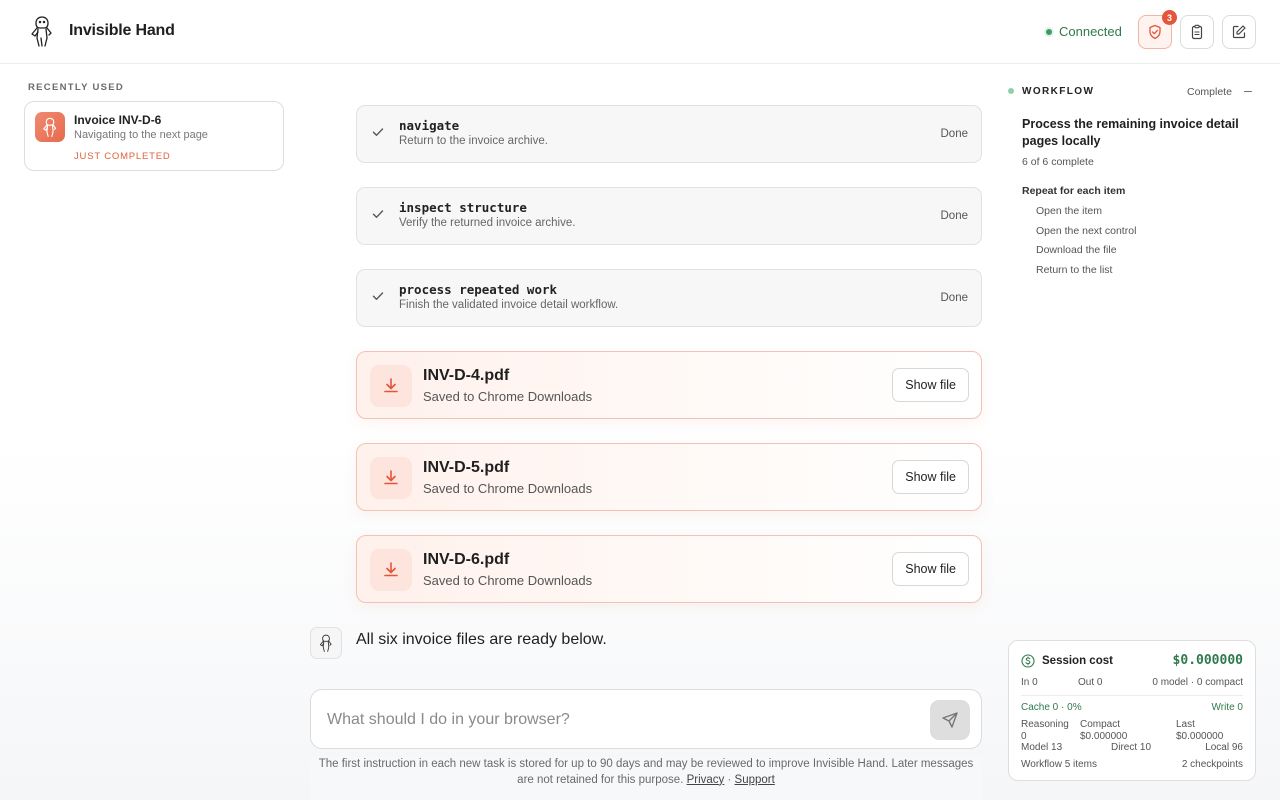 This screenshot has height=800, width=1280. What do you see at coordinates (466, 467) in the screenshot?
I see `file-name: INV-D-5.pdf` at bounding box center [466, 467].